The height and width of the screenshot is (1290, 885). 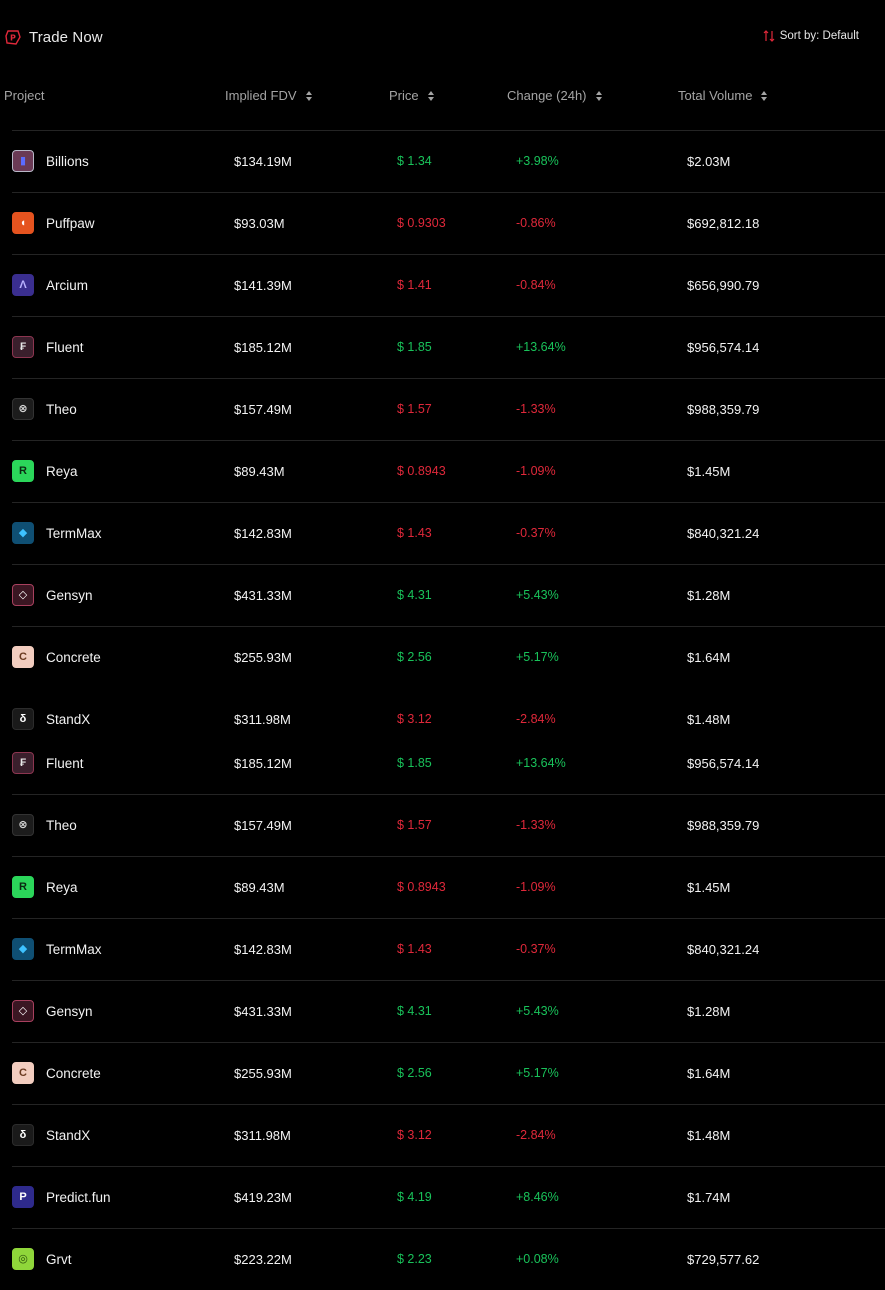 I want to click on change-value: +3.98%, so click(x=537, y=161).